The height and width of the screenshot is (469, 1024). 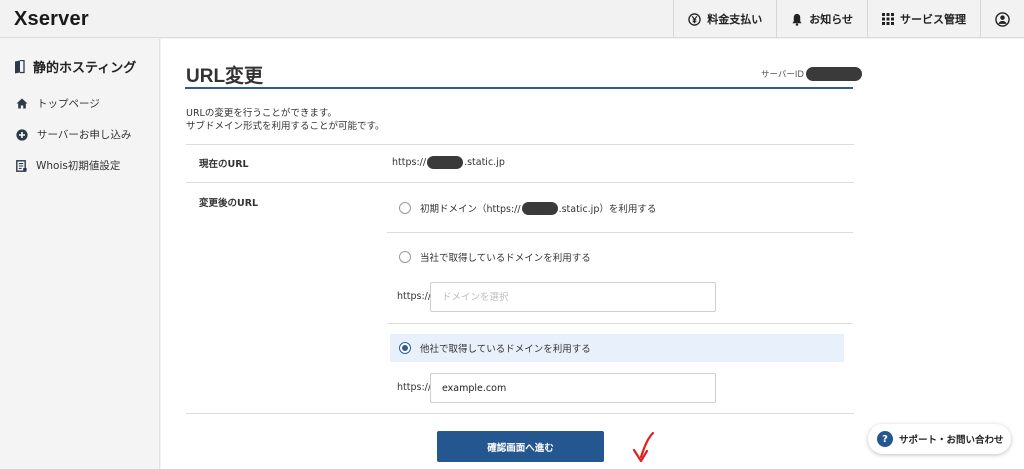 What do you see at coordinates (505, 349) in the screenshot?
I see `option-other-domain-label: 他社で取得しているドメインを利用する` at bounding box center [505, 349].